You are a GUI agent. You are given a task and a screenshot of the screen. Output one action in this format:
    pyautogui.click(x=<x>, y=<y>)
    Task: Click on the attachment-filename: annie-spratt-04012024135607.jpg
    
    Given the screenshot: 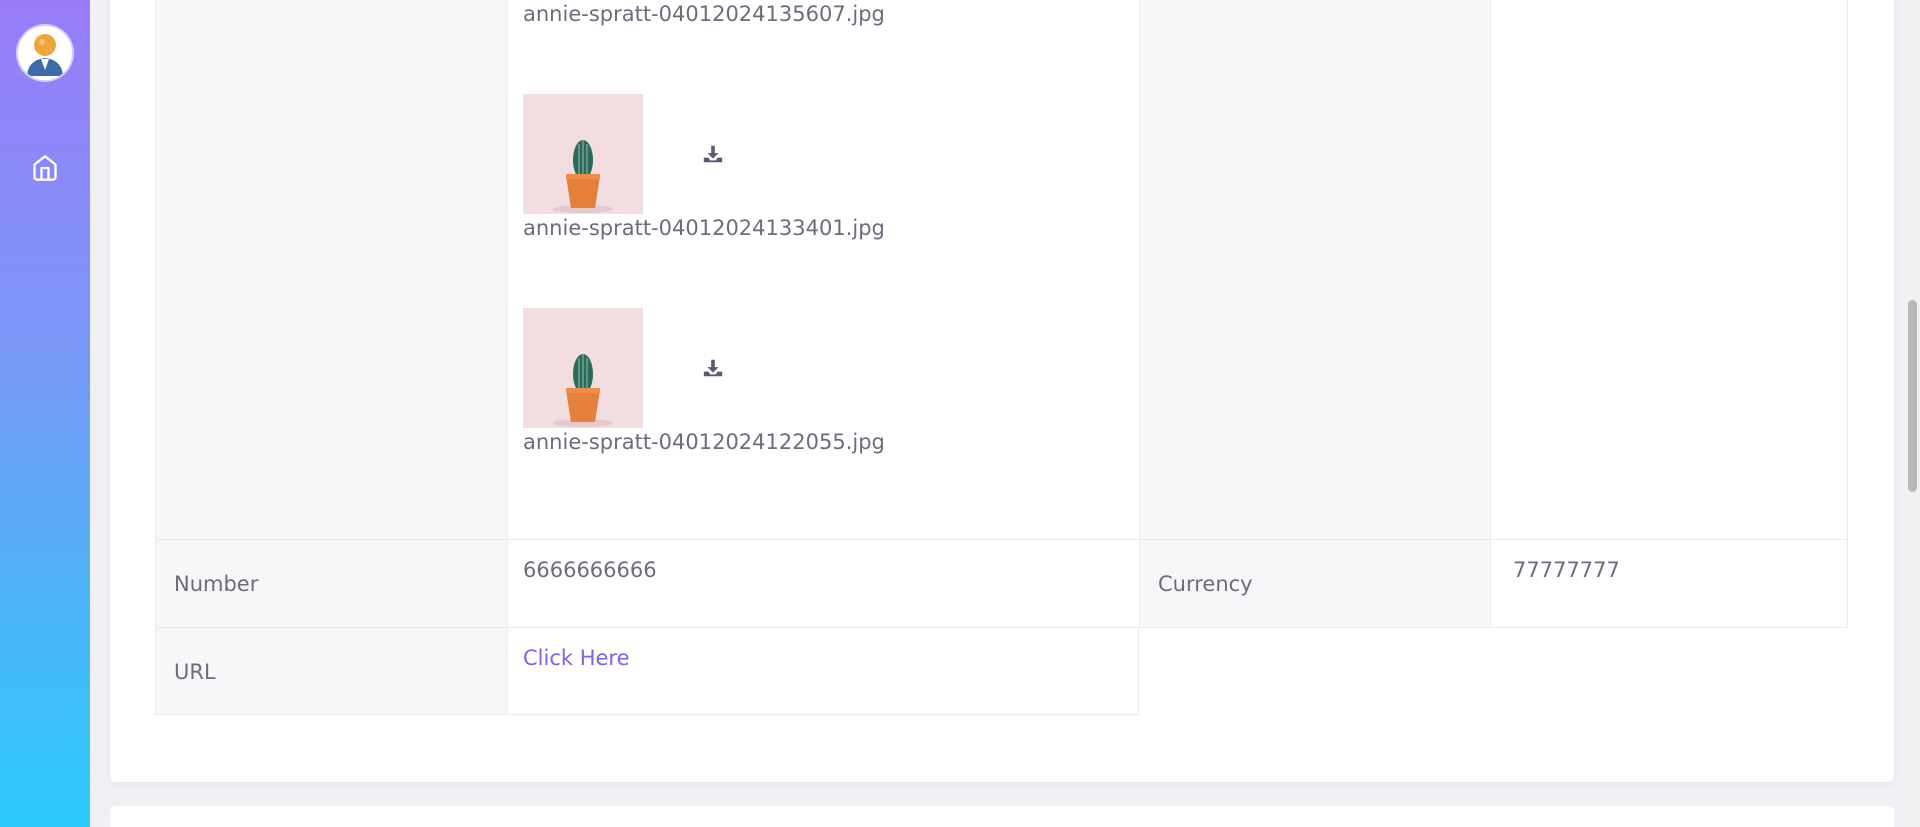 What is the action you would take?
    pyautogui.click(x=704, y=14)
    